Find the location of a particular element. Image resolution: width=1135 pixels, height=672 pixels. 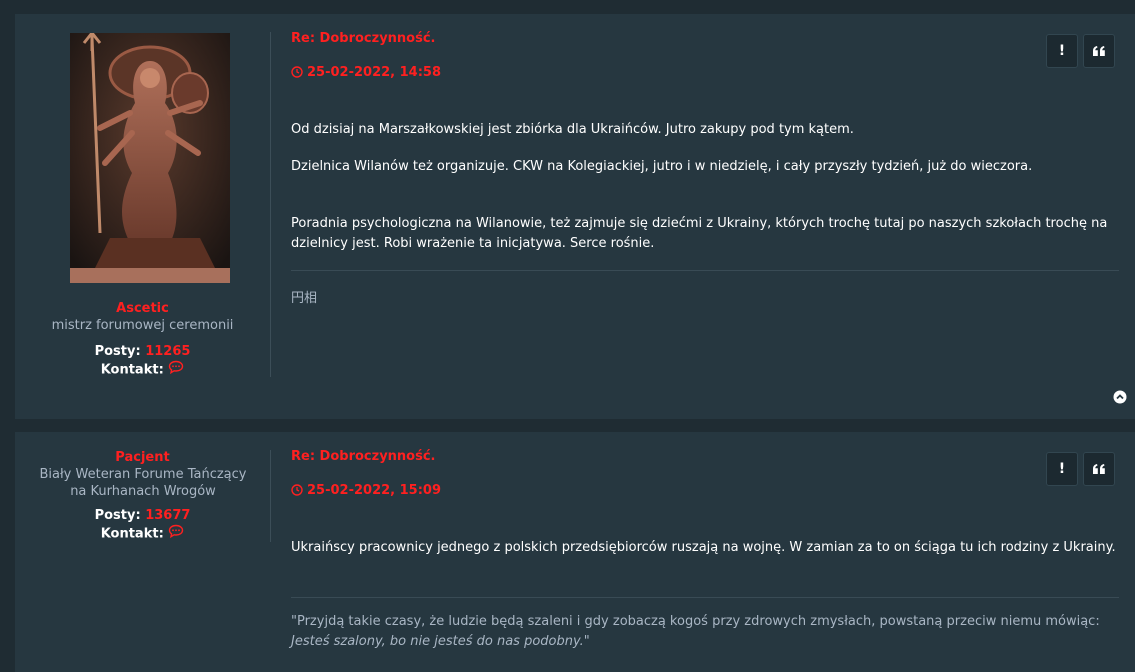

post-count-value: 13677 is located at coordinates (167, 515).